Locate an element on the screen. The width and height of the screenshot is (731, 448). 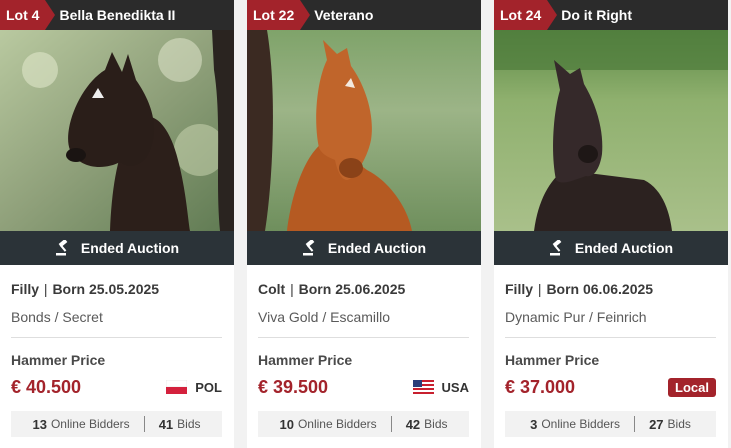
bids-summary: 3 Online Bidders 27 Bids is located at coordinates (610, 424).